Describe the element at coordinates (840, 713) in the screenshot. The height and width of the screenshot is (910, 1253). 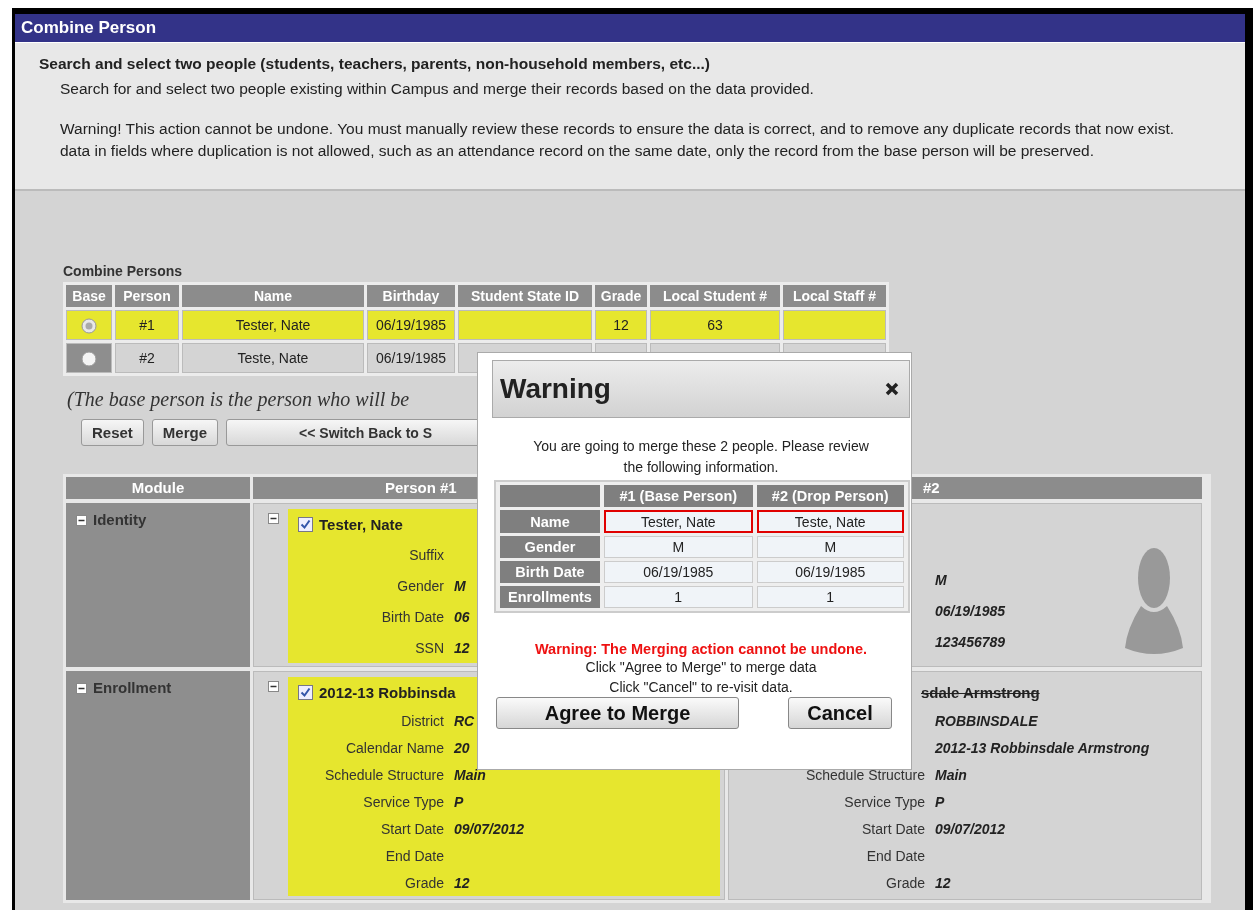
I see `cancel-button: Cancel` at that location.